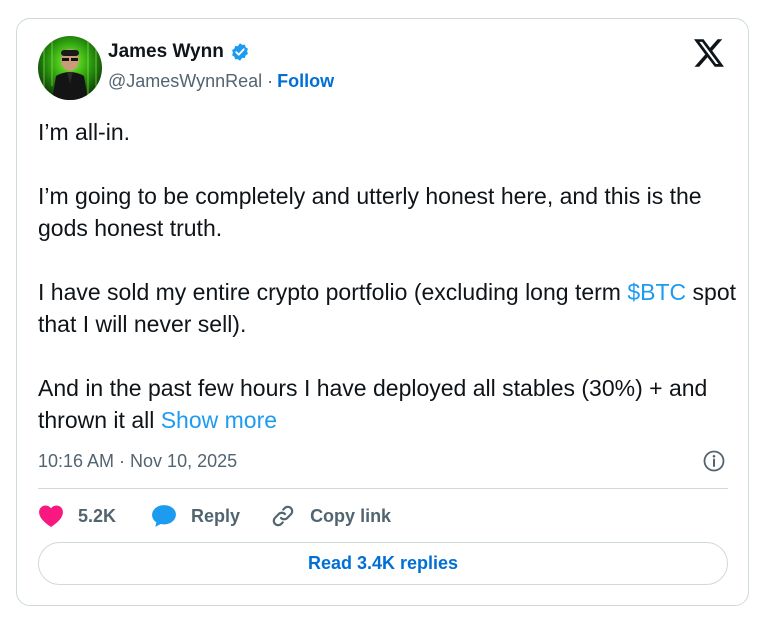 This screenshot has width=760, height=622. I want to click on handle-row: @JamesWynnReal · Follow, so click(221, 81).